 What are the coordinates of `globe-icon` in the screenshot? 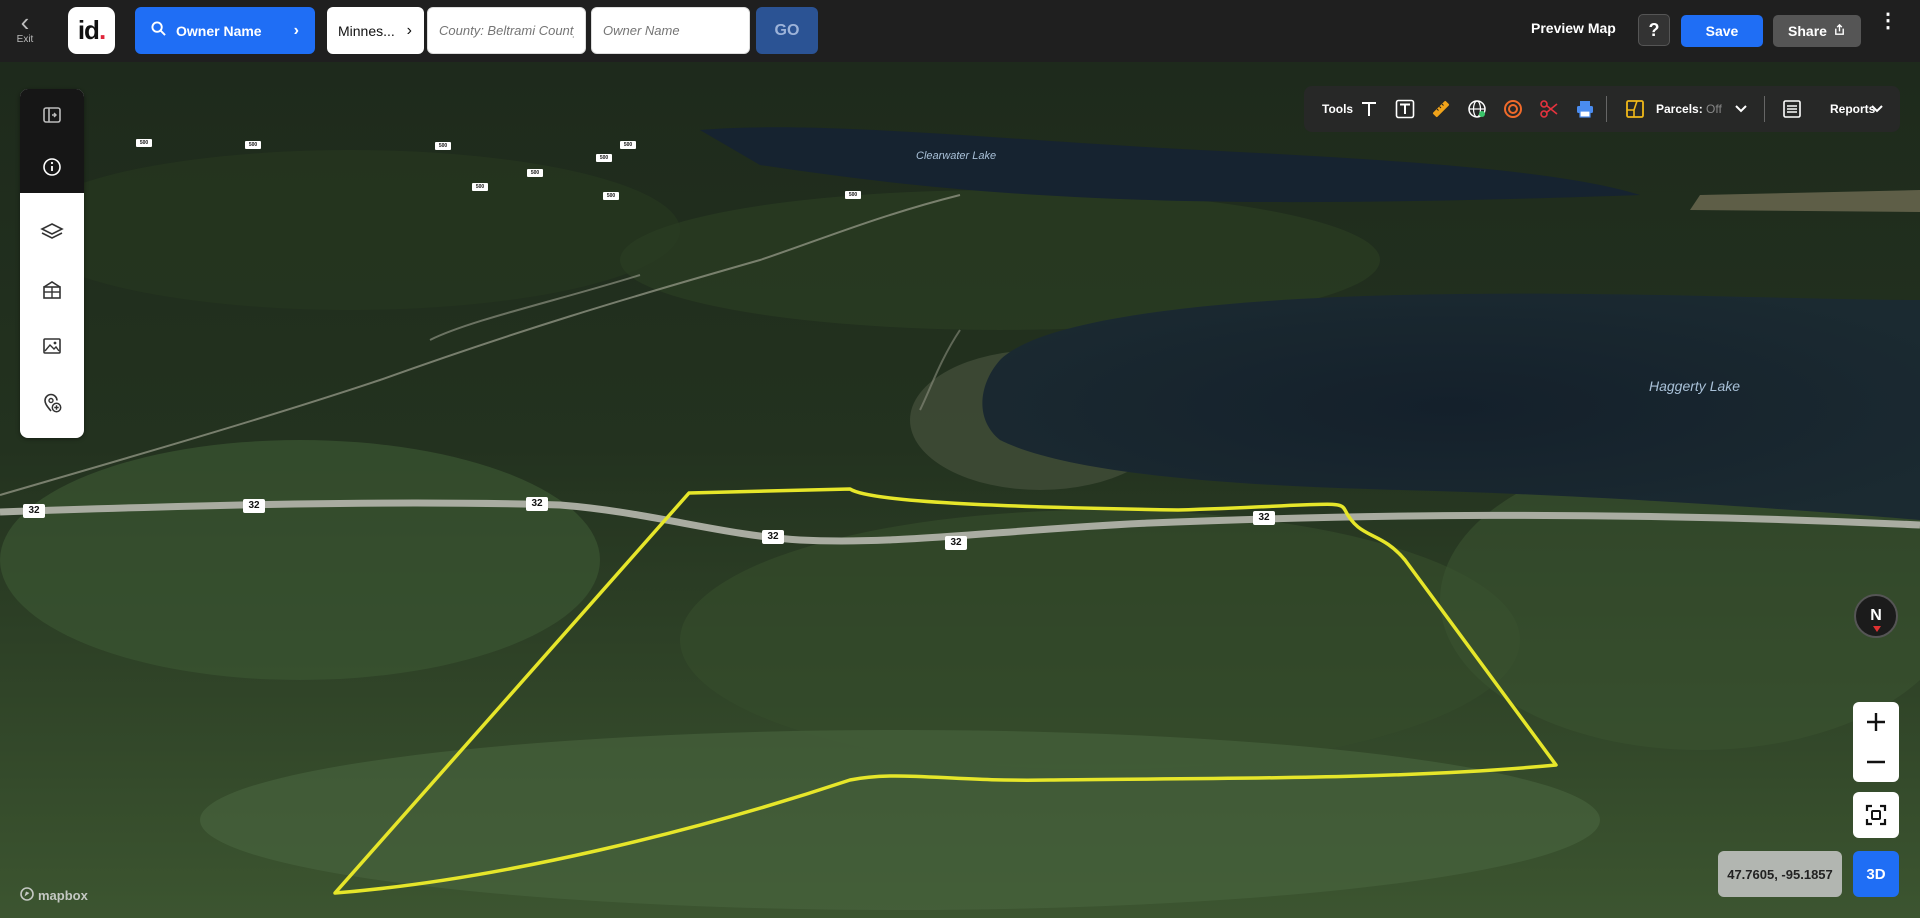 It's located at (1477, 109).